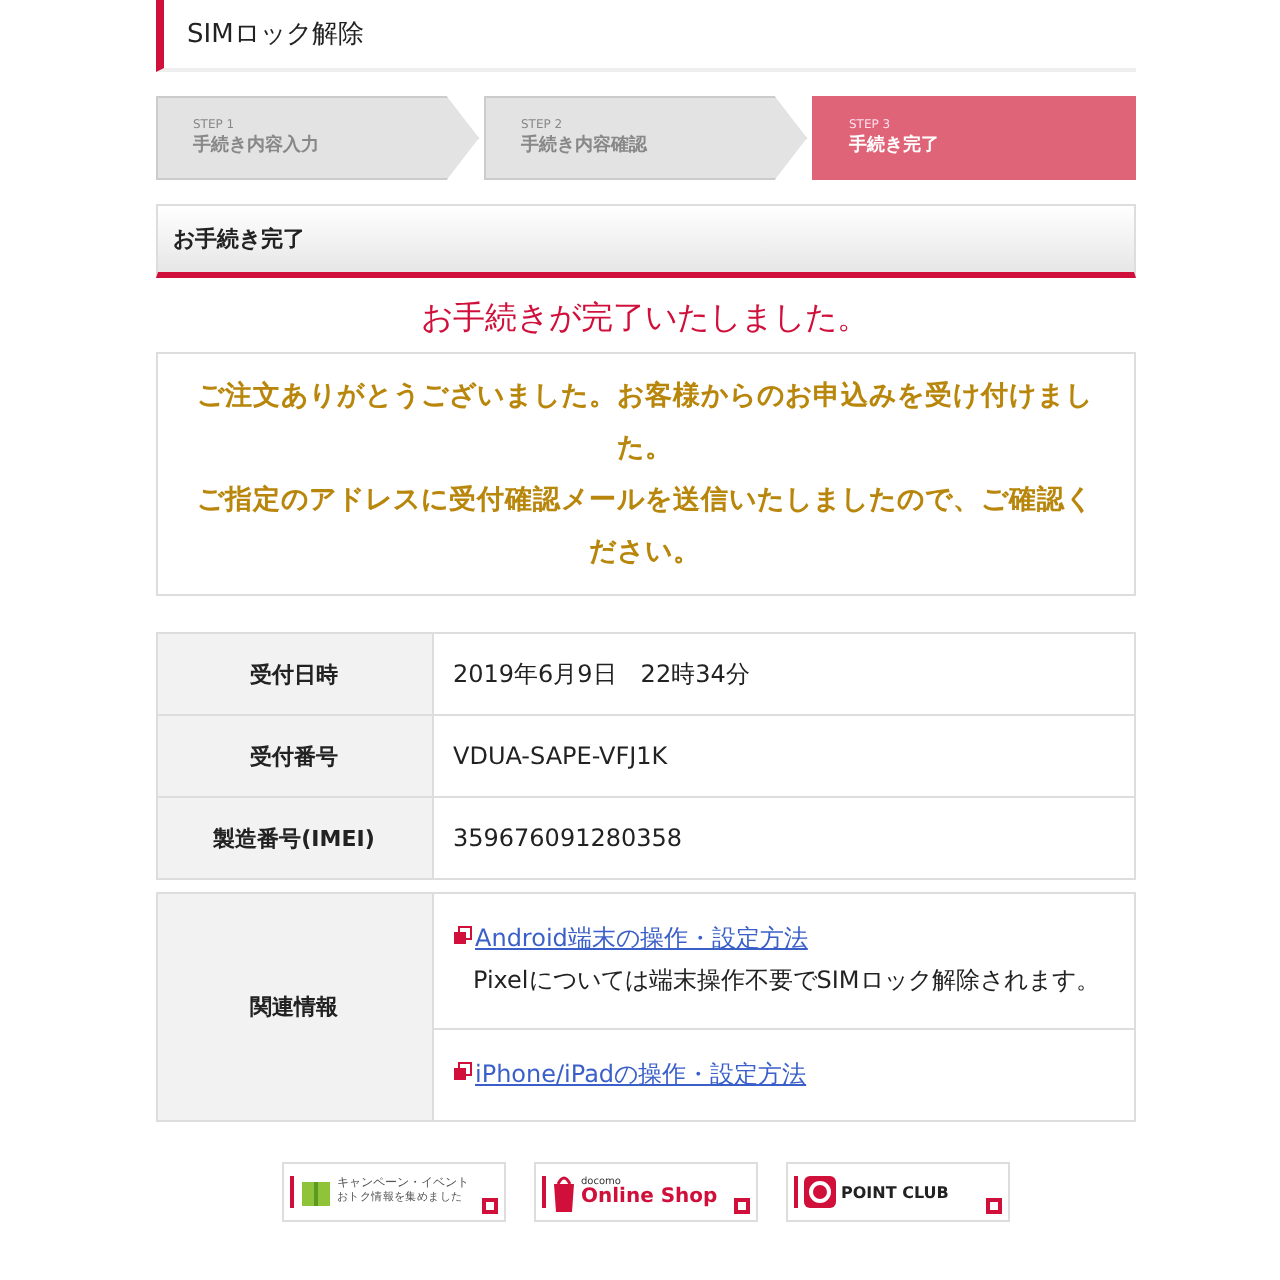 This screenshot has height=1280, width=1280. I want to click on link: Android端末の操作・設定方法, so click(641, 939).